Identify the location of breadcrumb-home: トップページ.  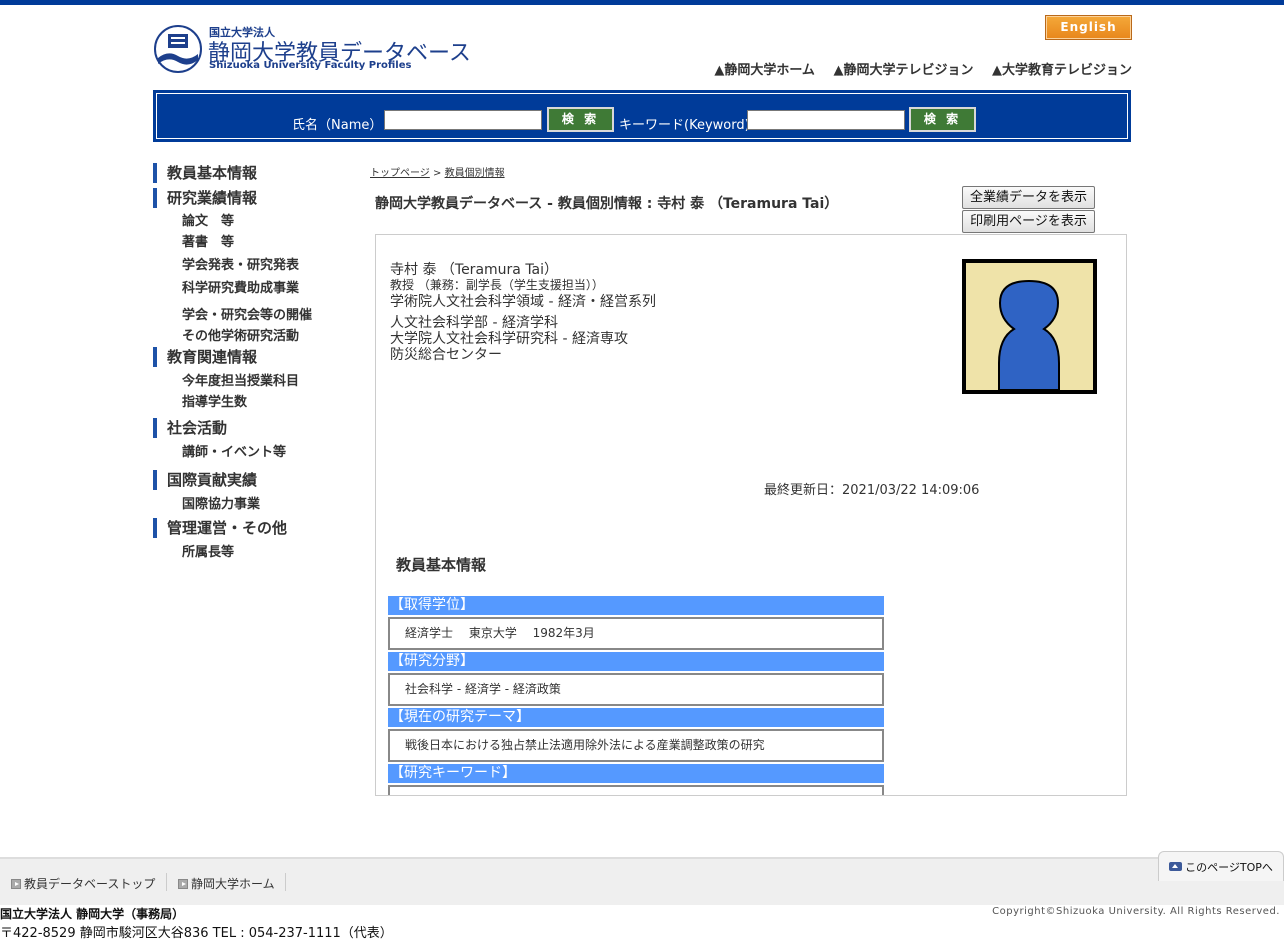
(400, 173).